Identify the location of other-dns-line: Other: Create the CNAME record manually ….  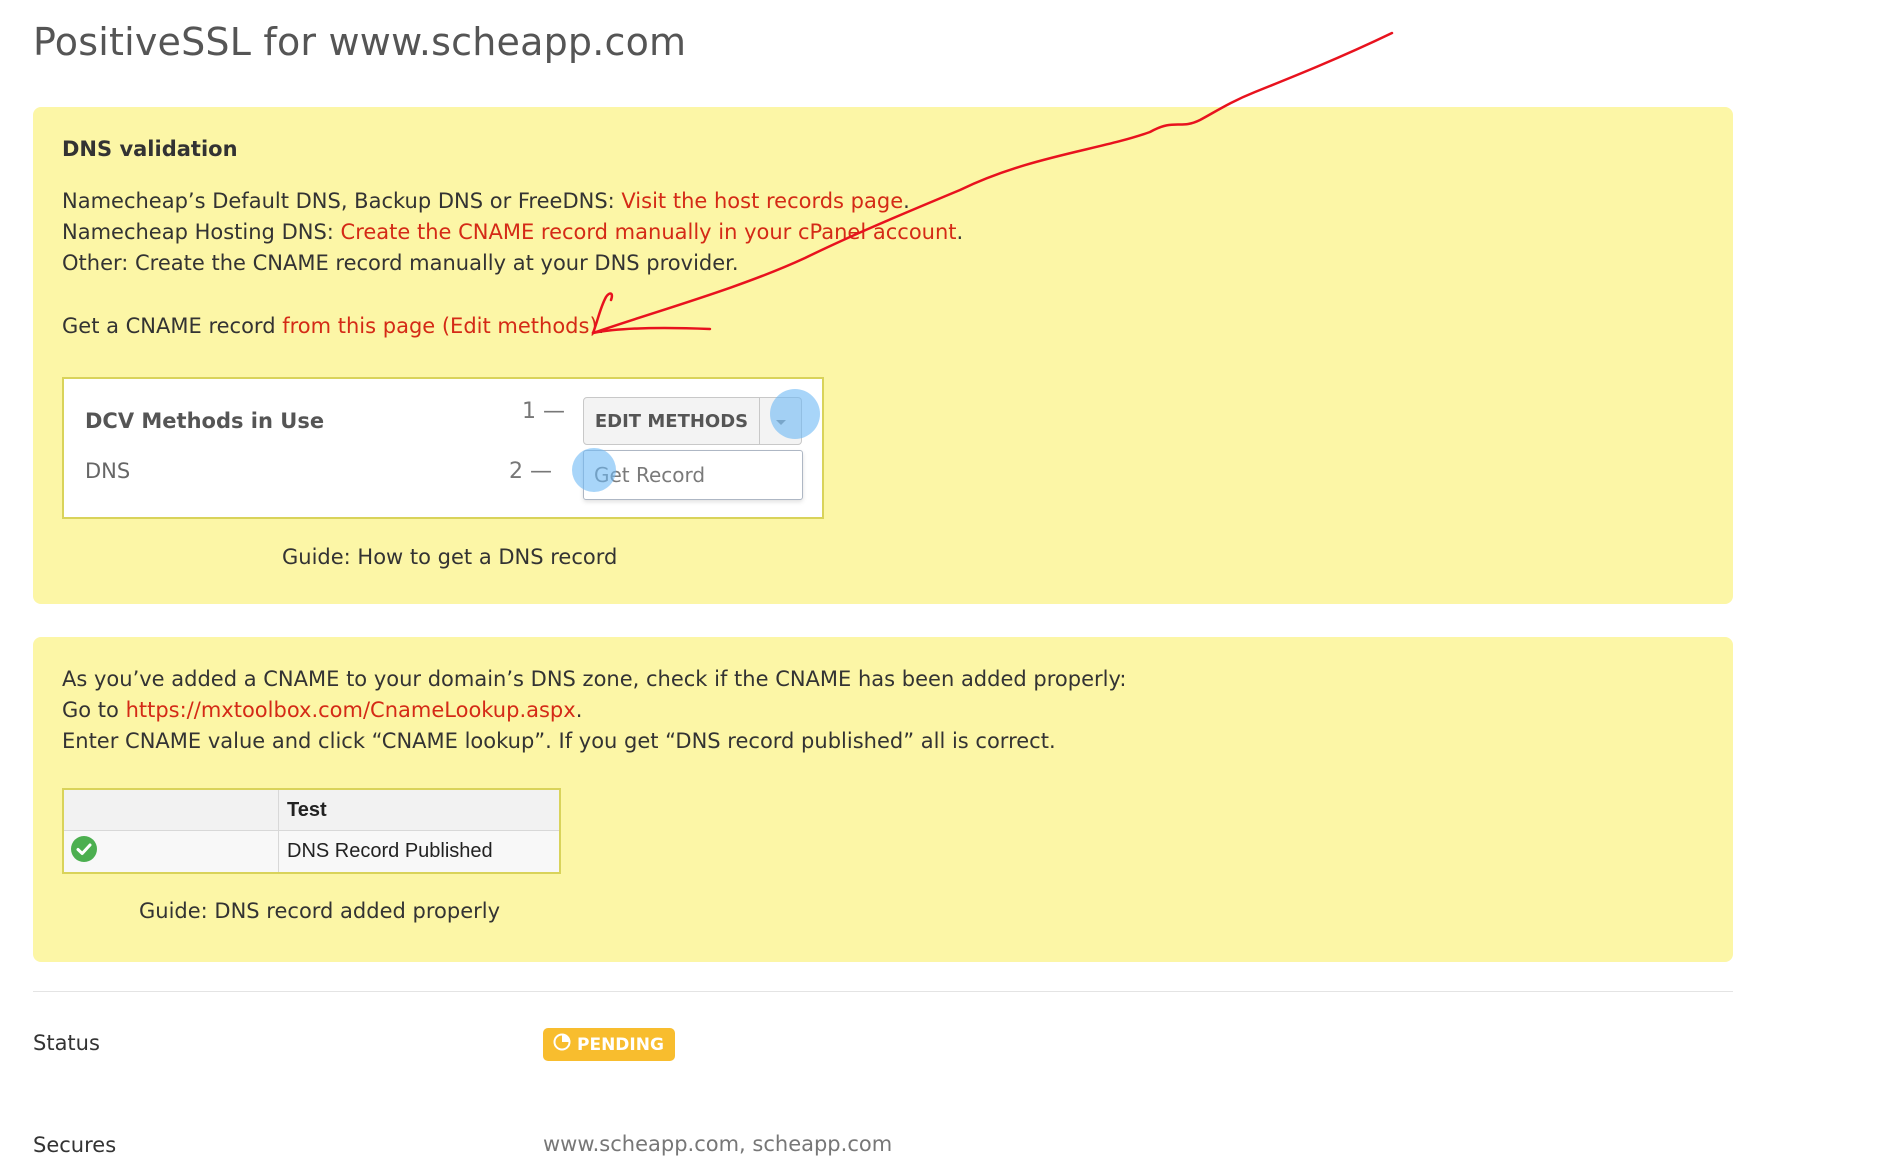
(400, 263).